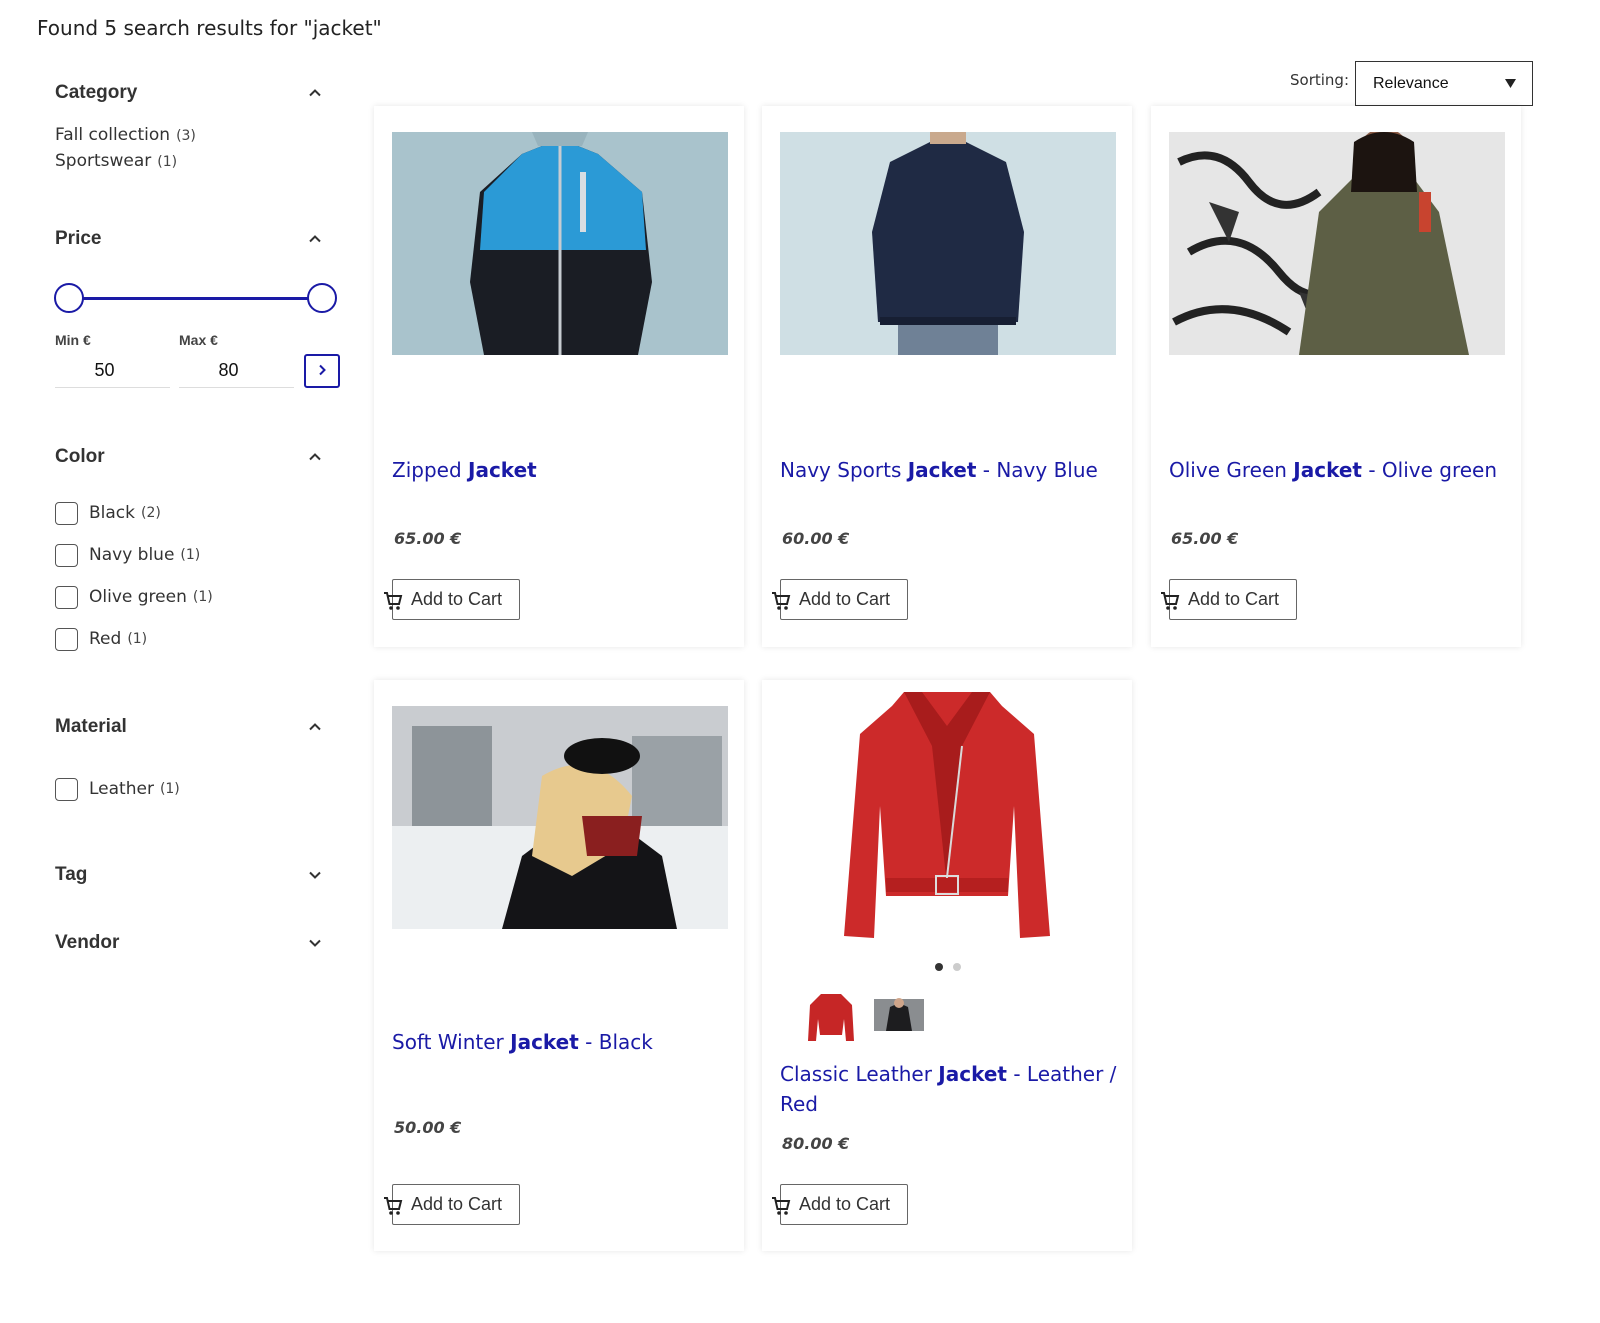 Image resolution: width=1600 pixels, height=1323 pixels. What do you see at coordinates (189, 727) in the screenshot?
I see `facet-material-header: Material` at bounding box center [189, 727].